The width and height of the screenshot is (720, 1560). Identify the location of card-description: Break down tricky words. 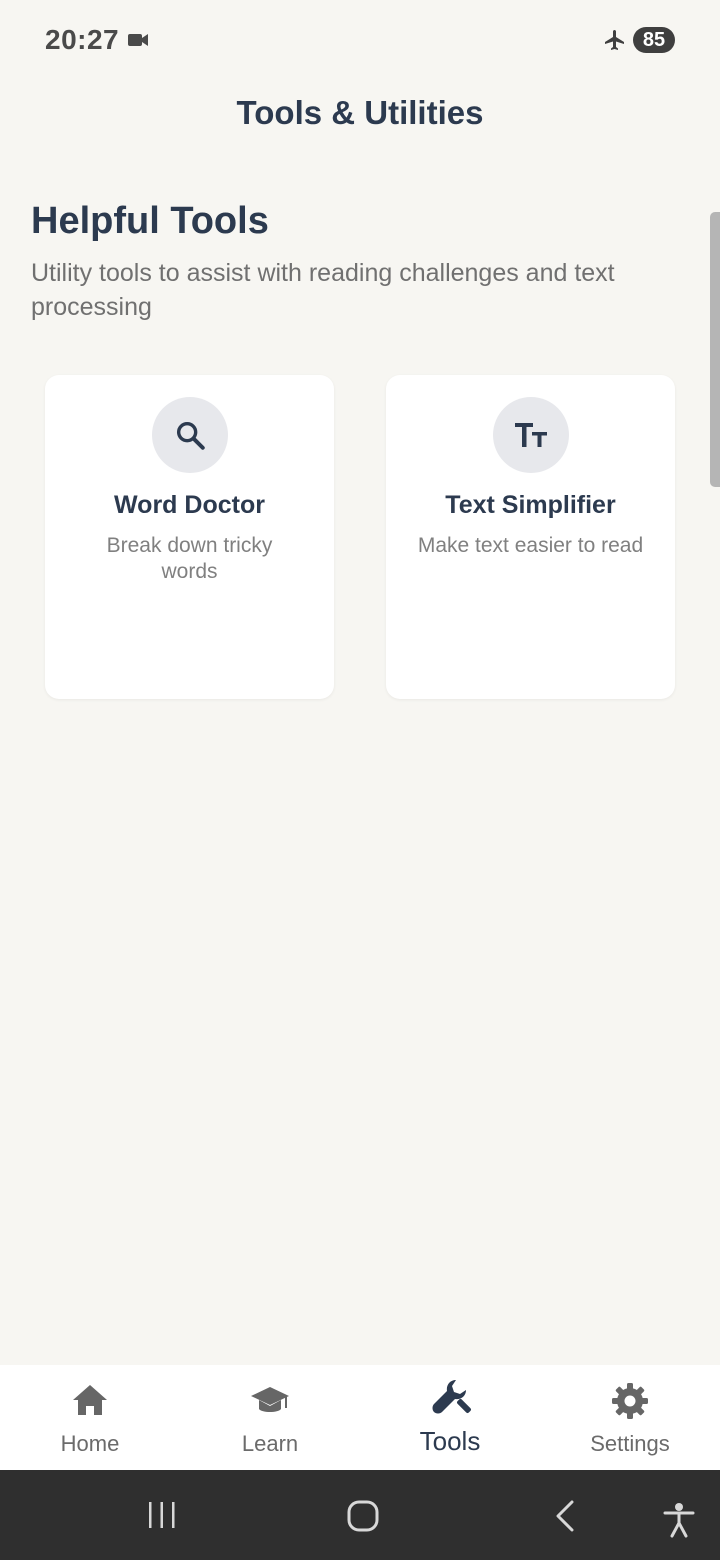
(189, 558).